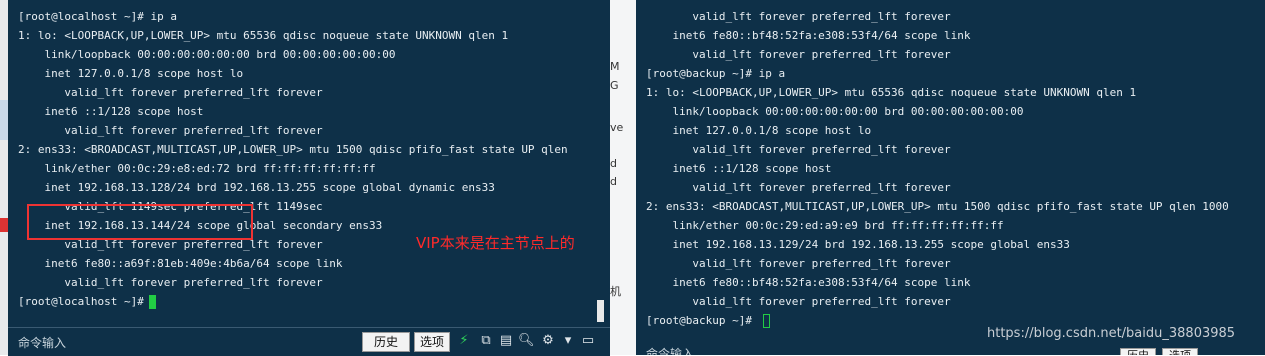 This screenshot has height=356, width=1265. What do you see at coordinates (309, 341) in the screenshot?
I see `command-input-bar: 命令输入 历史 选项 ⚡ ⧉ ▤ 🔍︎ ⚙ ▾ ▭` at bounding box center [309, 341].